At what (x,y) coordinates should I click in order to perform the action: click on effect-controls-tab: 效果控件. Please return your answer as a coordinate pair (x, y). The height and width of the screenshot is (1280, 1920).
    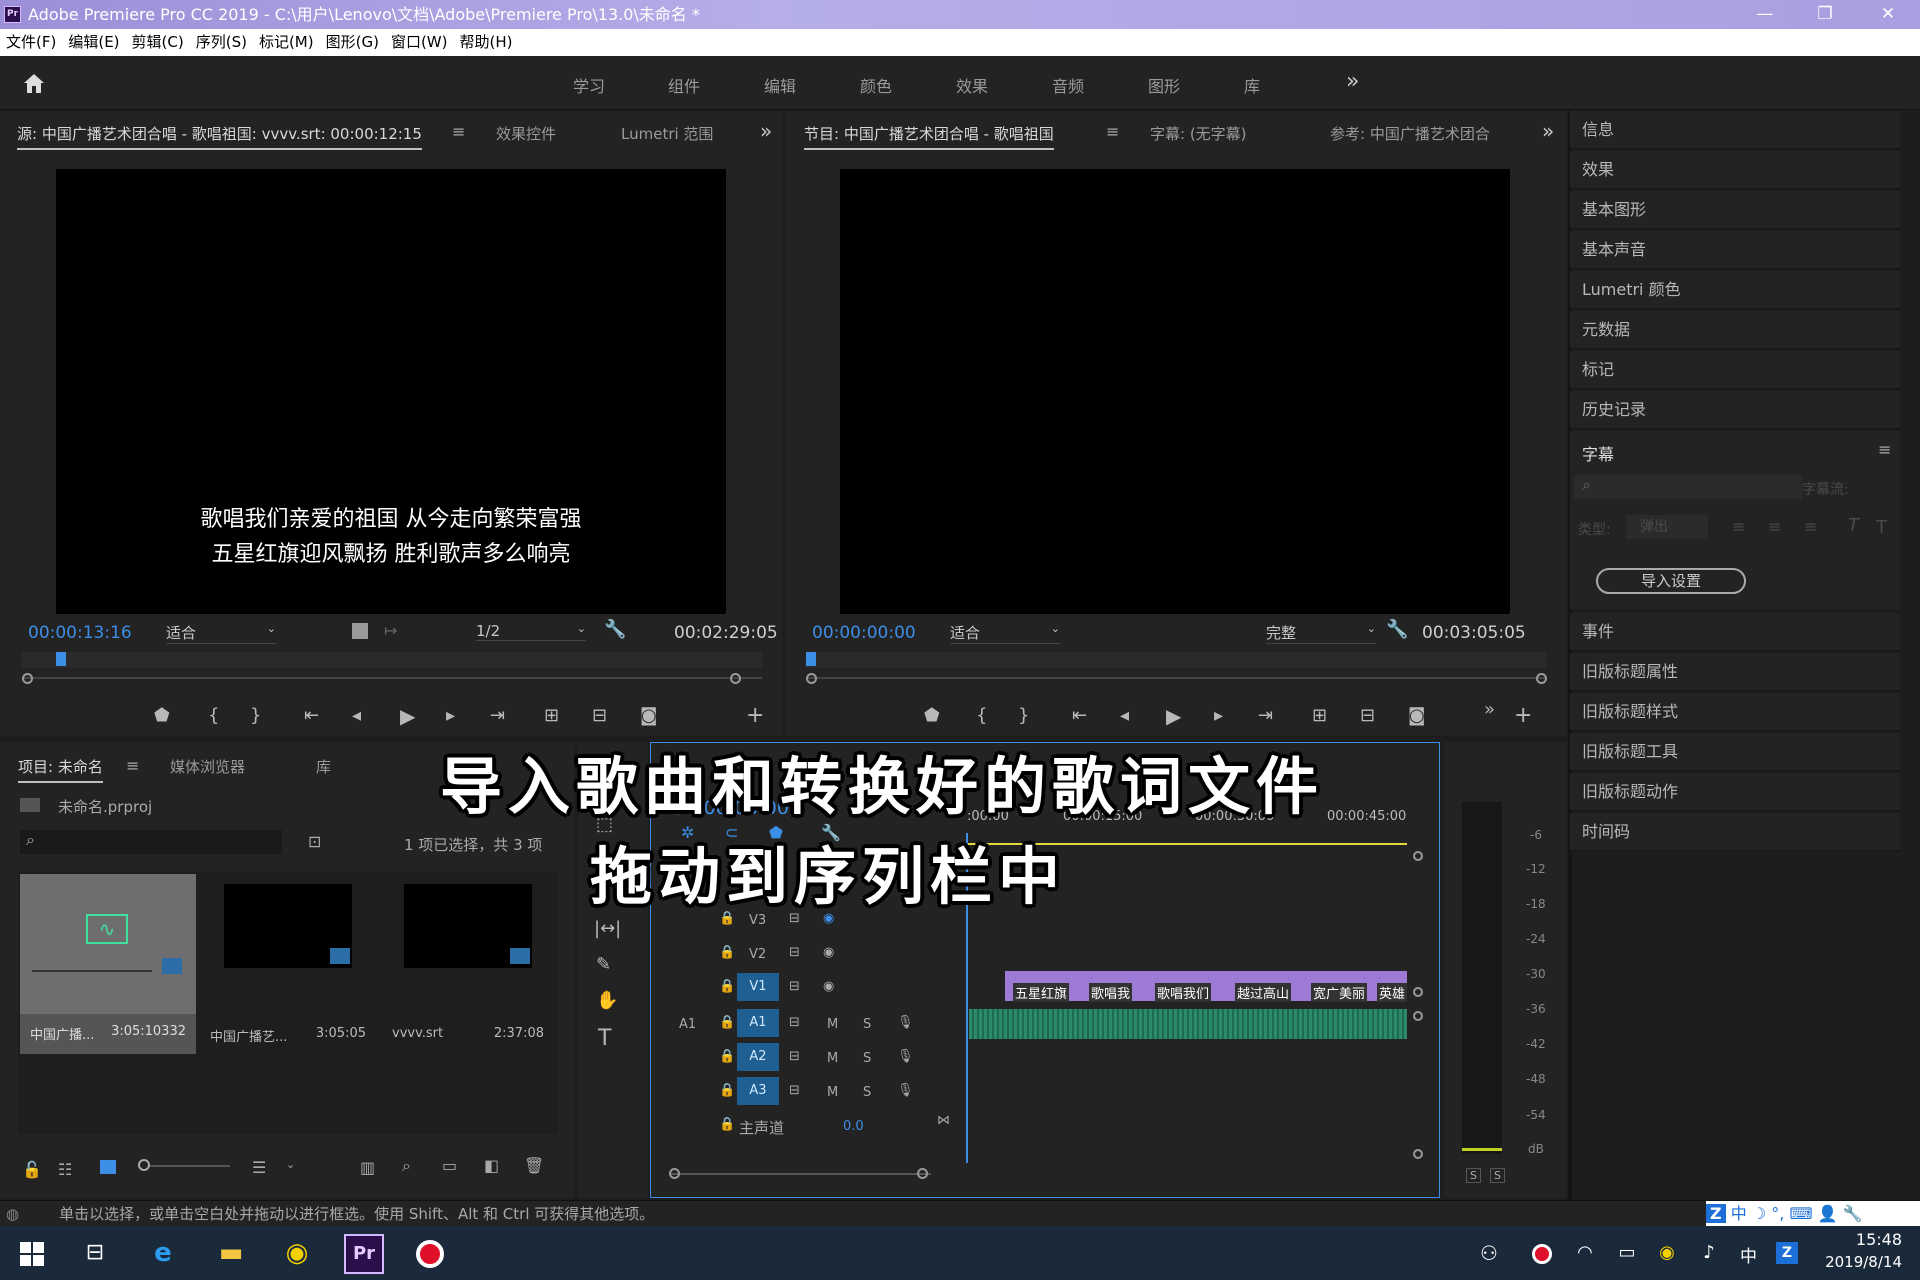
    Looking at the image, I should click on (526, 133).